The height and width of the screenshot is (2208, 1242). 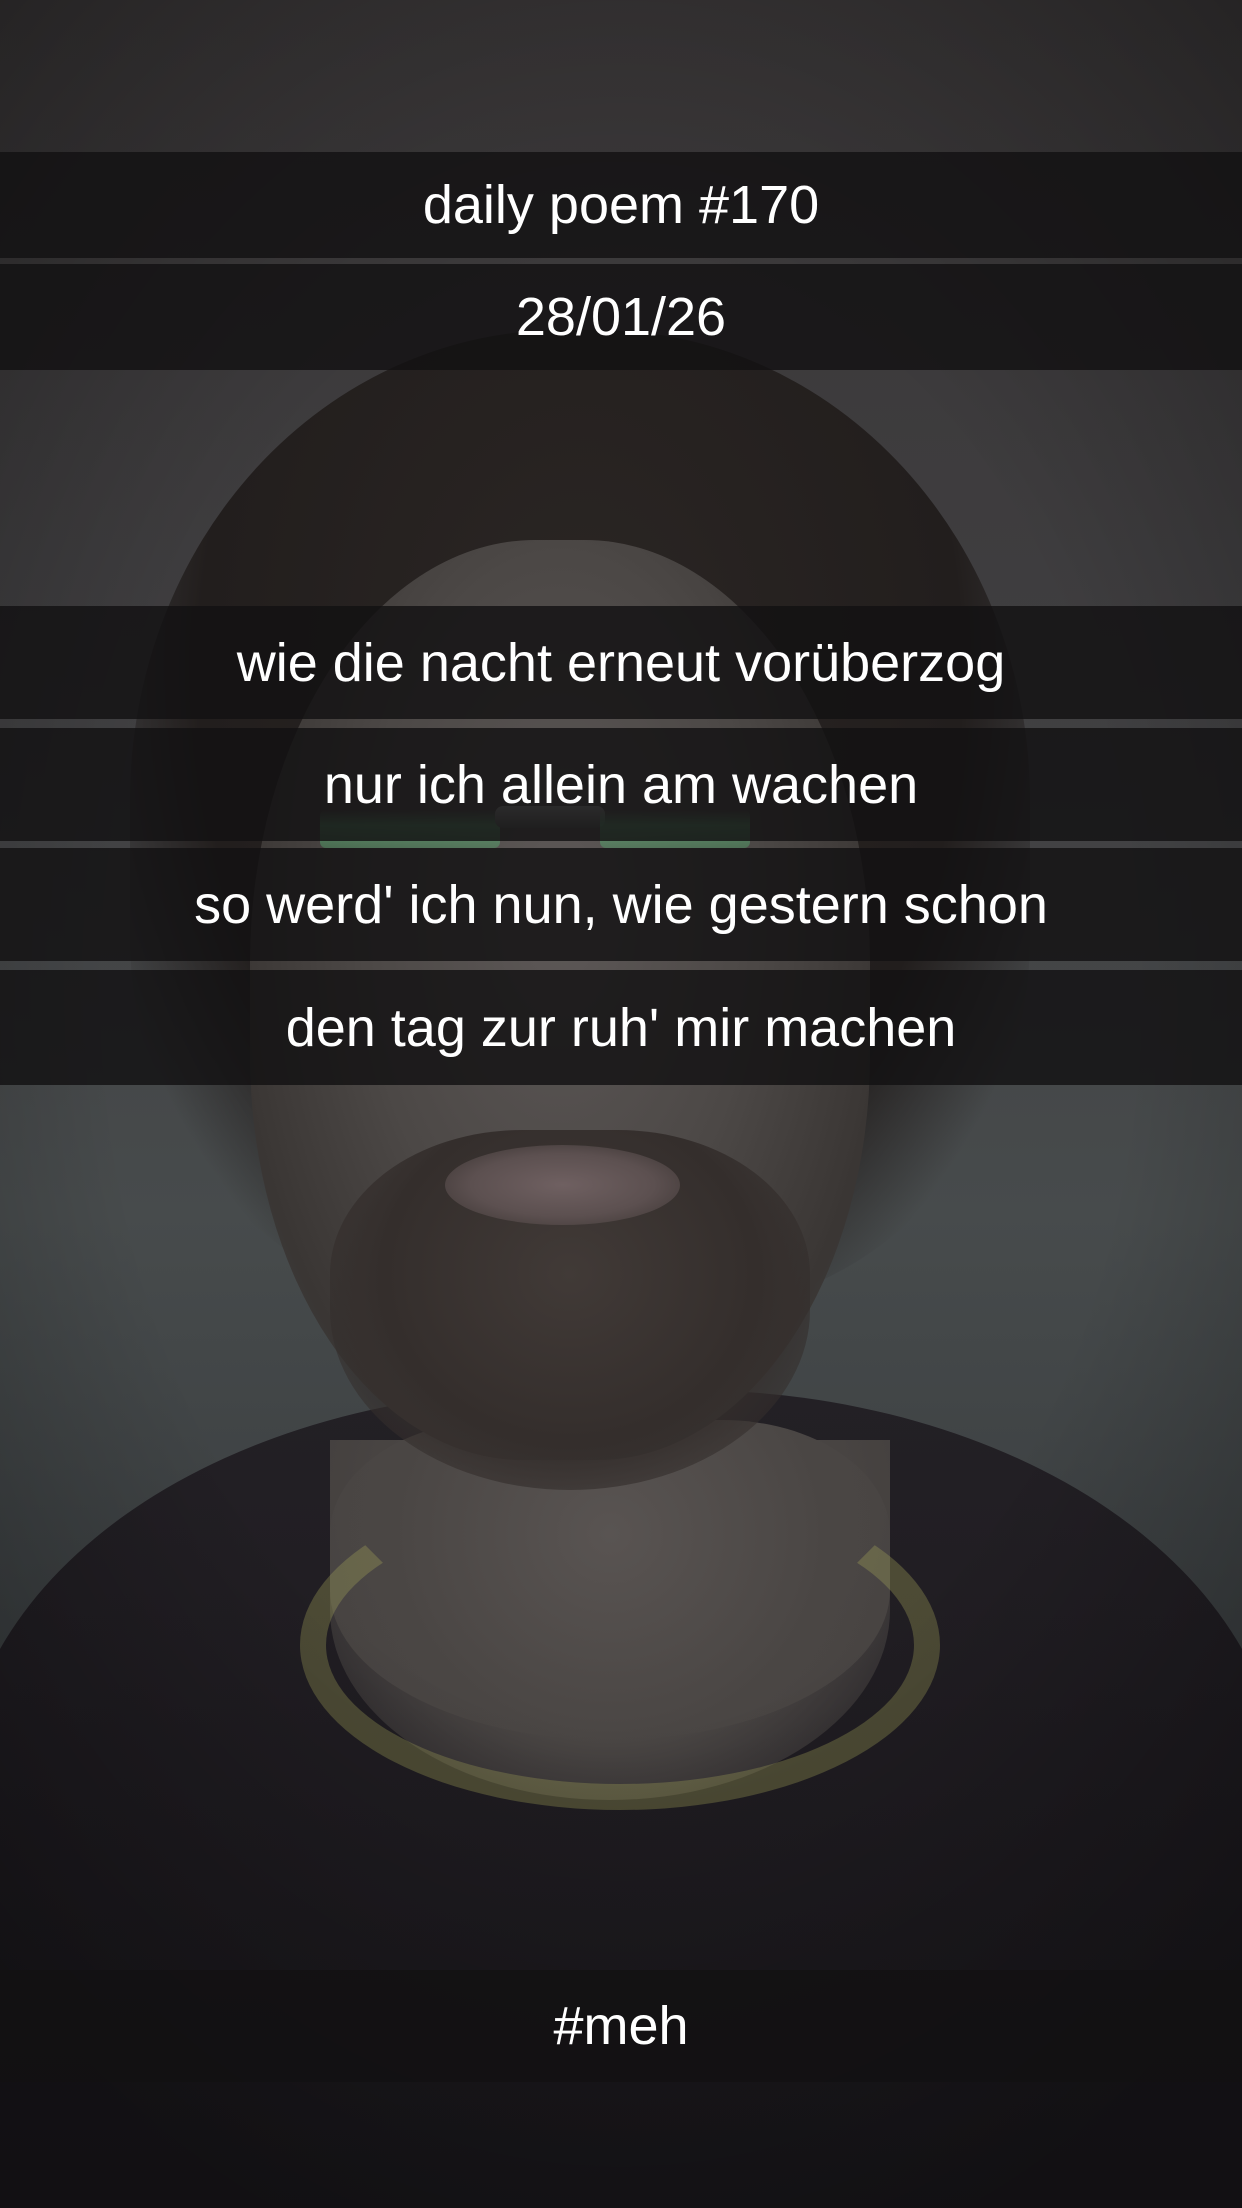 What do you see at coordinates (621, 317) in the screenshot?
I see `poem-date: 28/01/26` at bounding box center [621, 317].